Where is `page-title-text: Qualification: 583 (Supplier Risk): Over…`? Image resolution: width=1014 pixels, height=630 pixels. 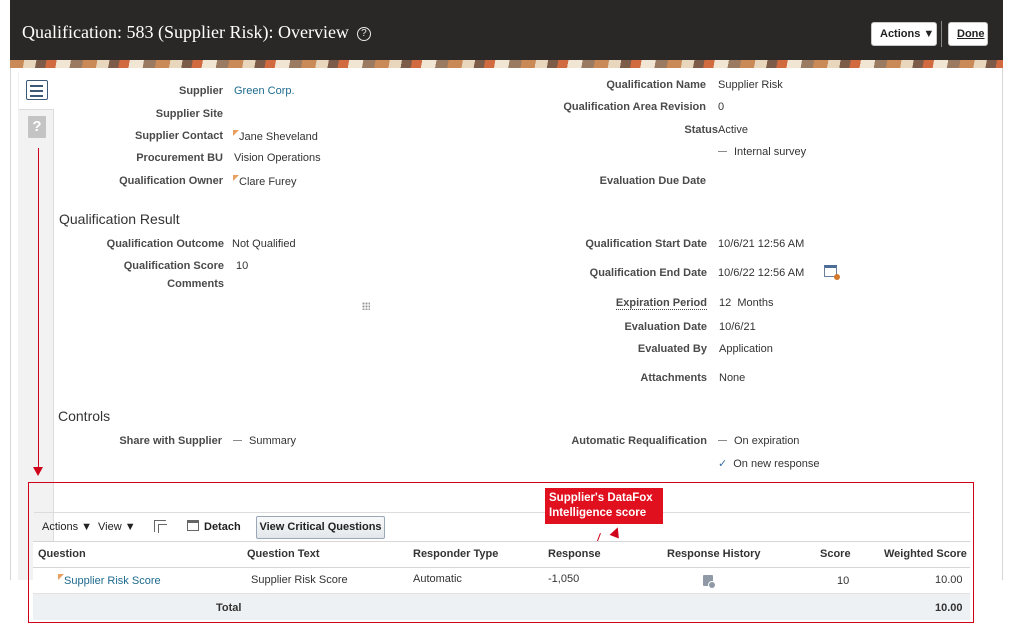
page-title-text: Qualification: 583 (Supplier Risk): Over… is located at coordinates (185, 32).